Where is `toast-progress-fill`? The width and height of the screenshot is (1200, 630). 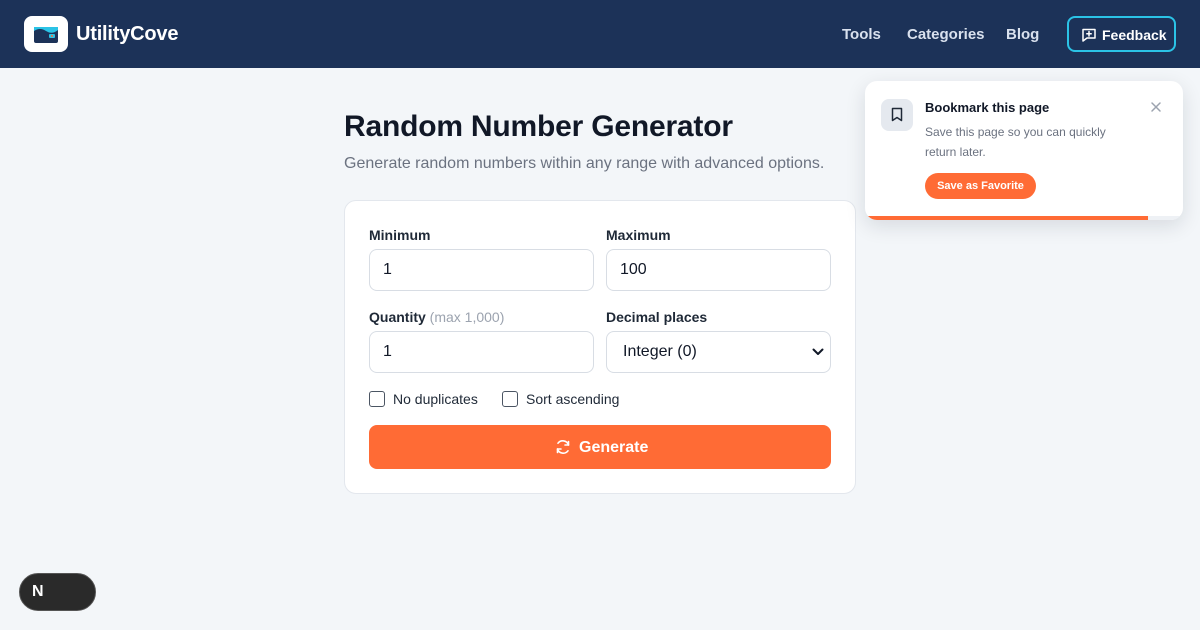
toast-progress-fill is located at coordinates (1007, 218).